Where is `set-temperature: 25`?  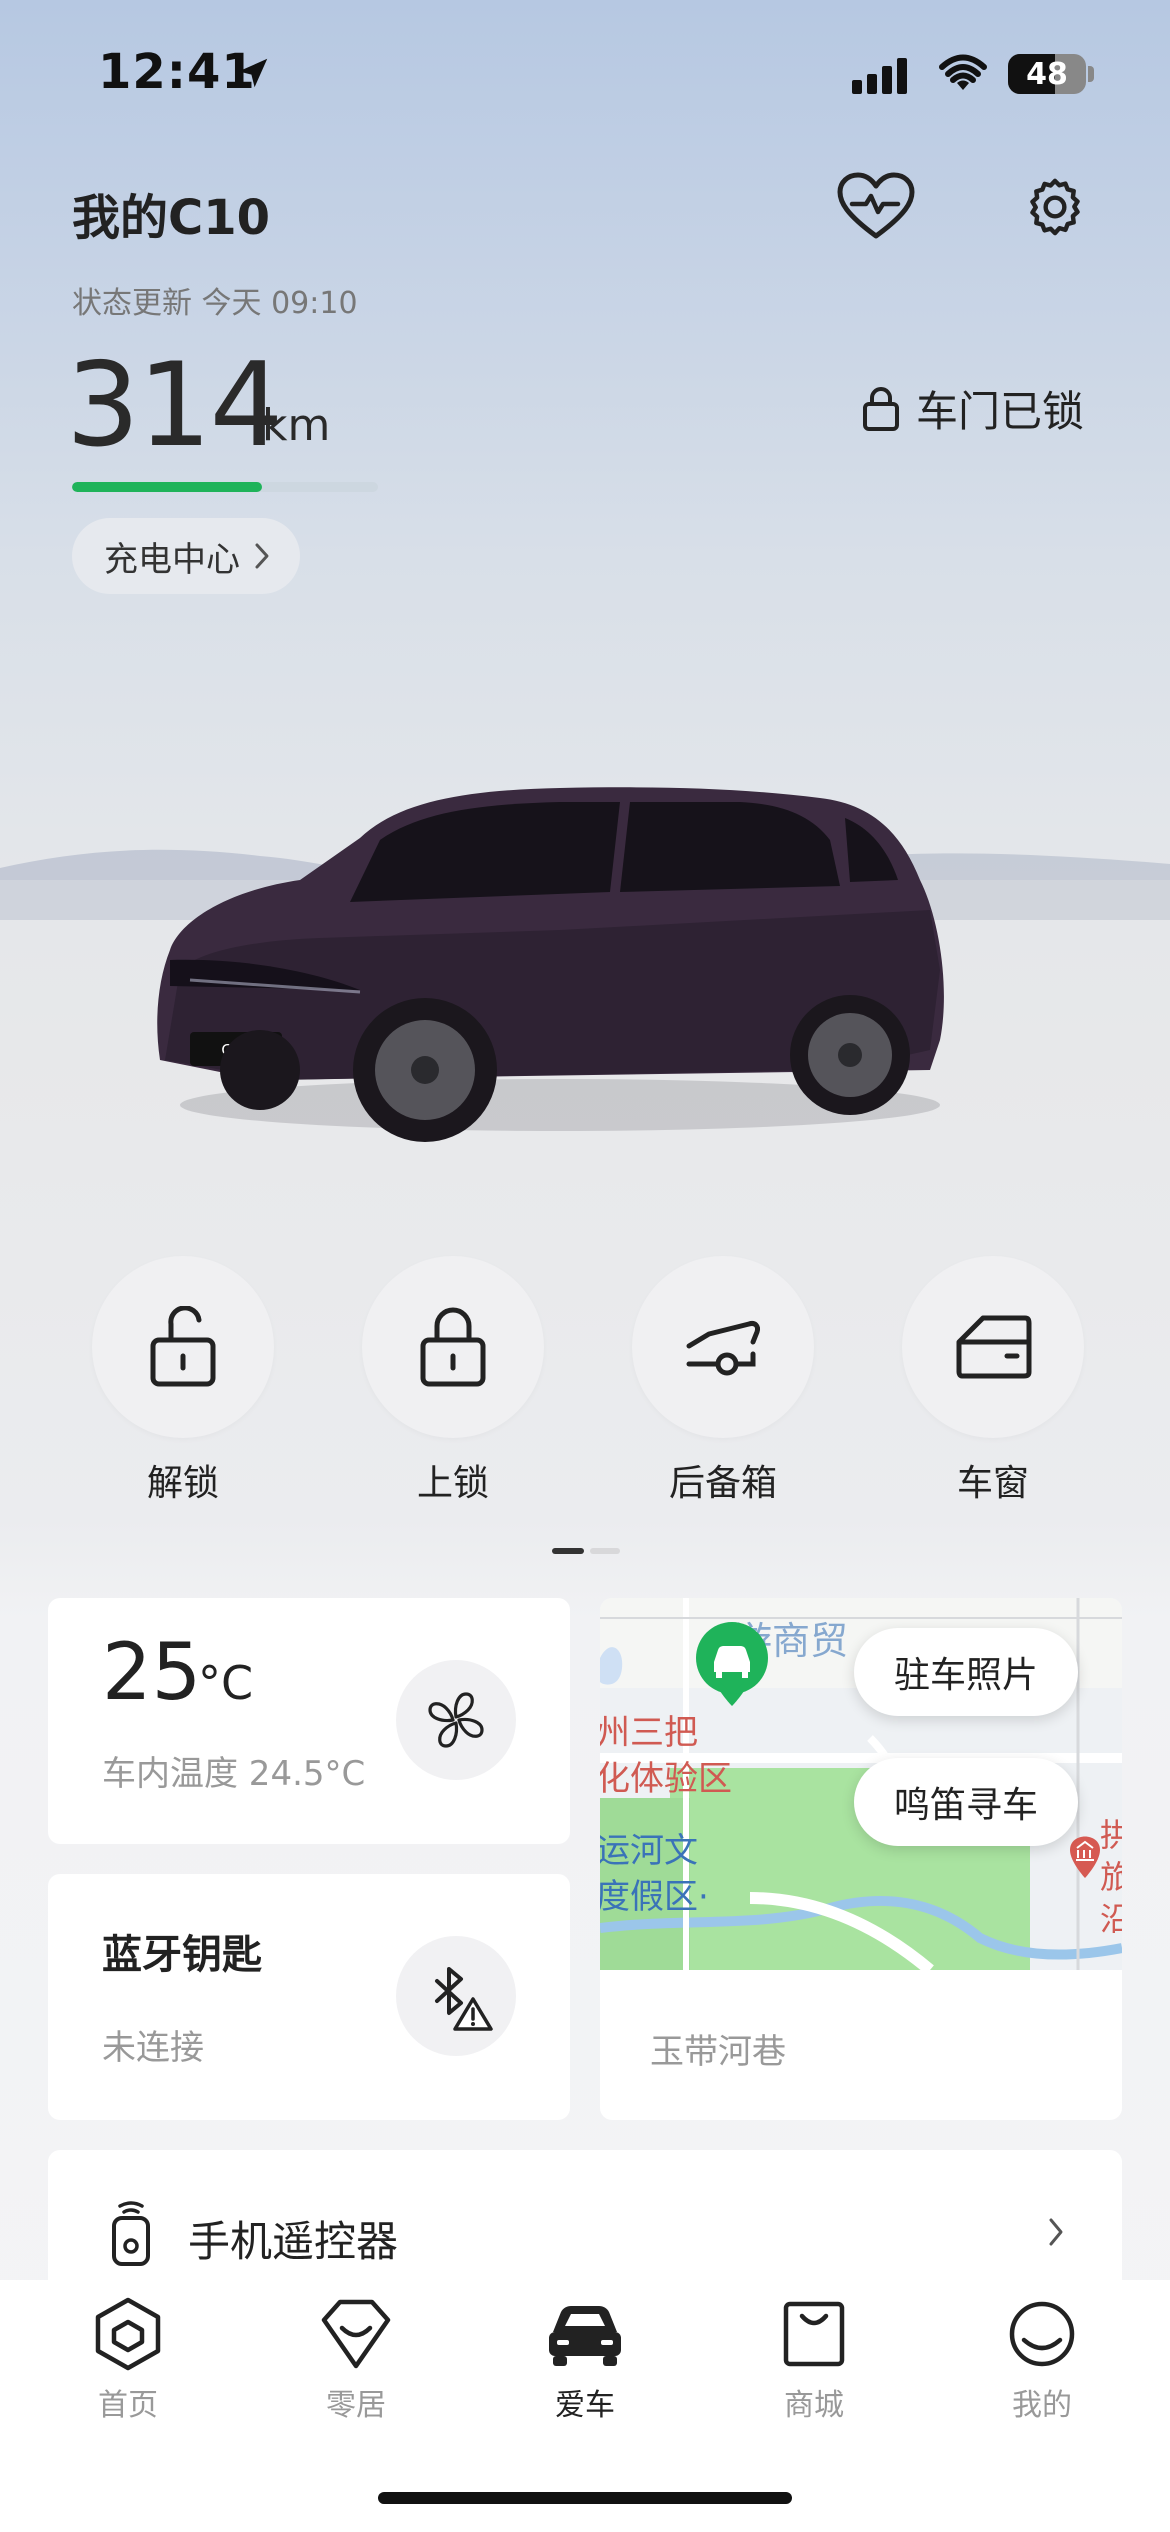 set-temperature: 25 is located at coordinates (152, 1673).